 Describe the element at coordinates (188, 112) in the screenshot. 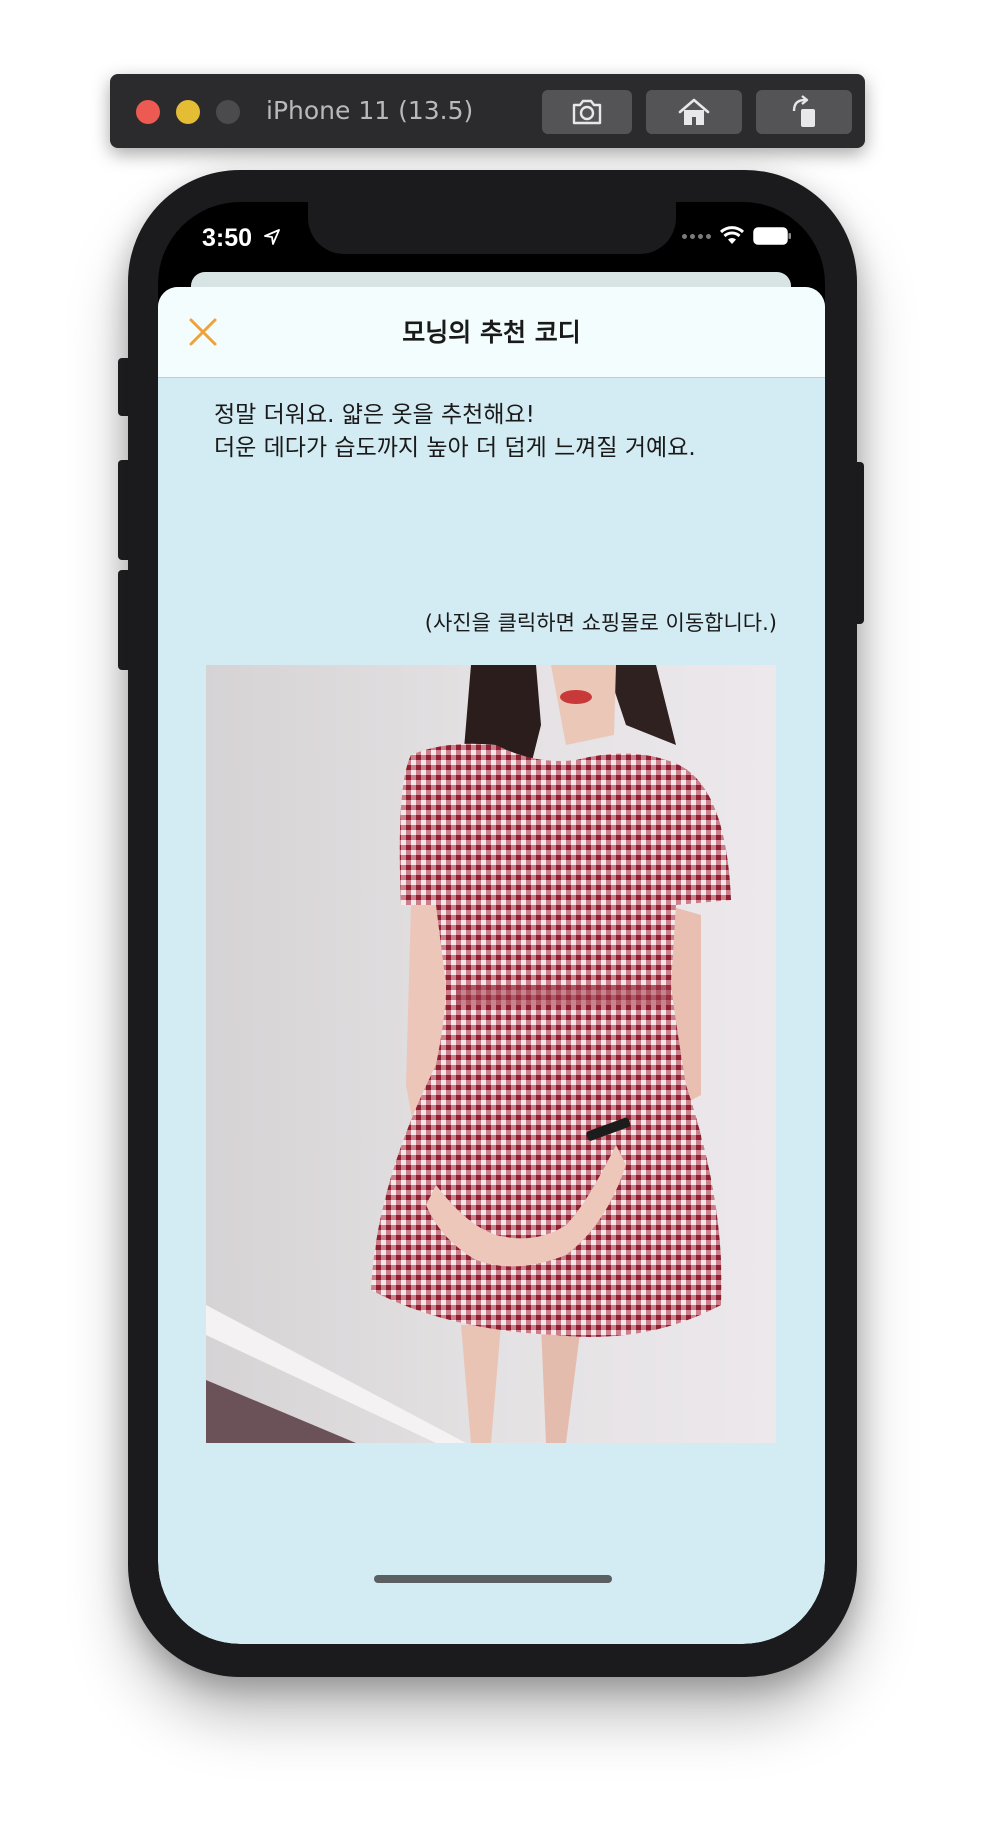

I see `minimize-window-button` at that location.